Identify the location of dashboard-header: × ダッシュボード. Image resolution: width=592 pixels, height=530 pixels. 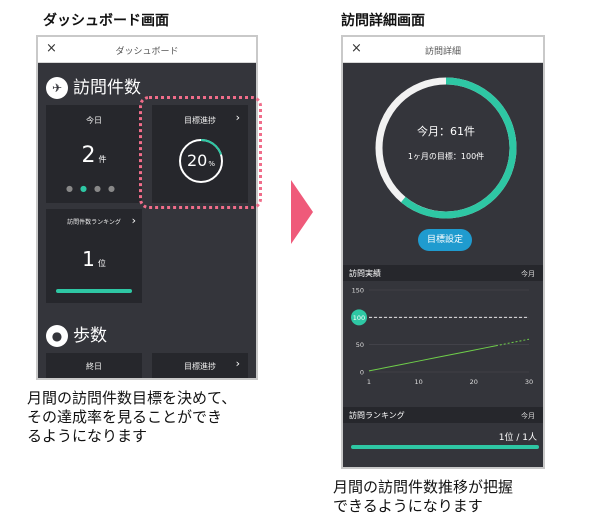
(147, 50).